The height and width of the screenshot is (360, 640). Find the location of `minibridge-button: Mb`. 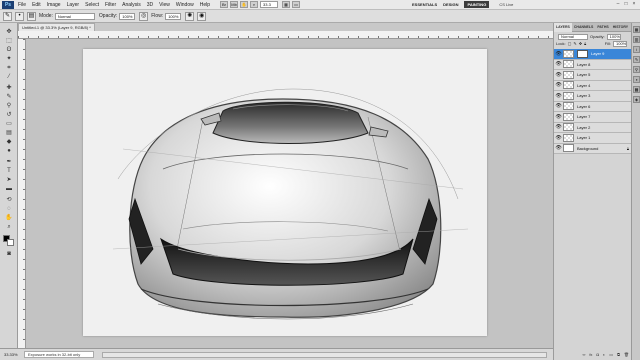

minibridge-button: Mb is located at coordinates (234, 4).